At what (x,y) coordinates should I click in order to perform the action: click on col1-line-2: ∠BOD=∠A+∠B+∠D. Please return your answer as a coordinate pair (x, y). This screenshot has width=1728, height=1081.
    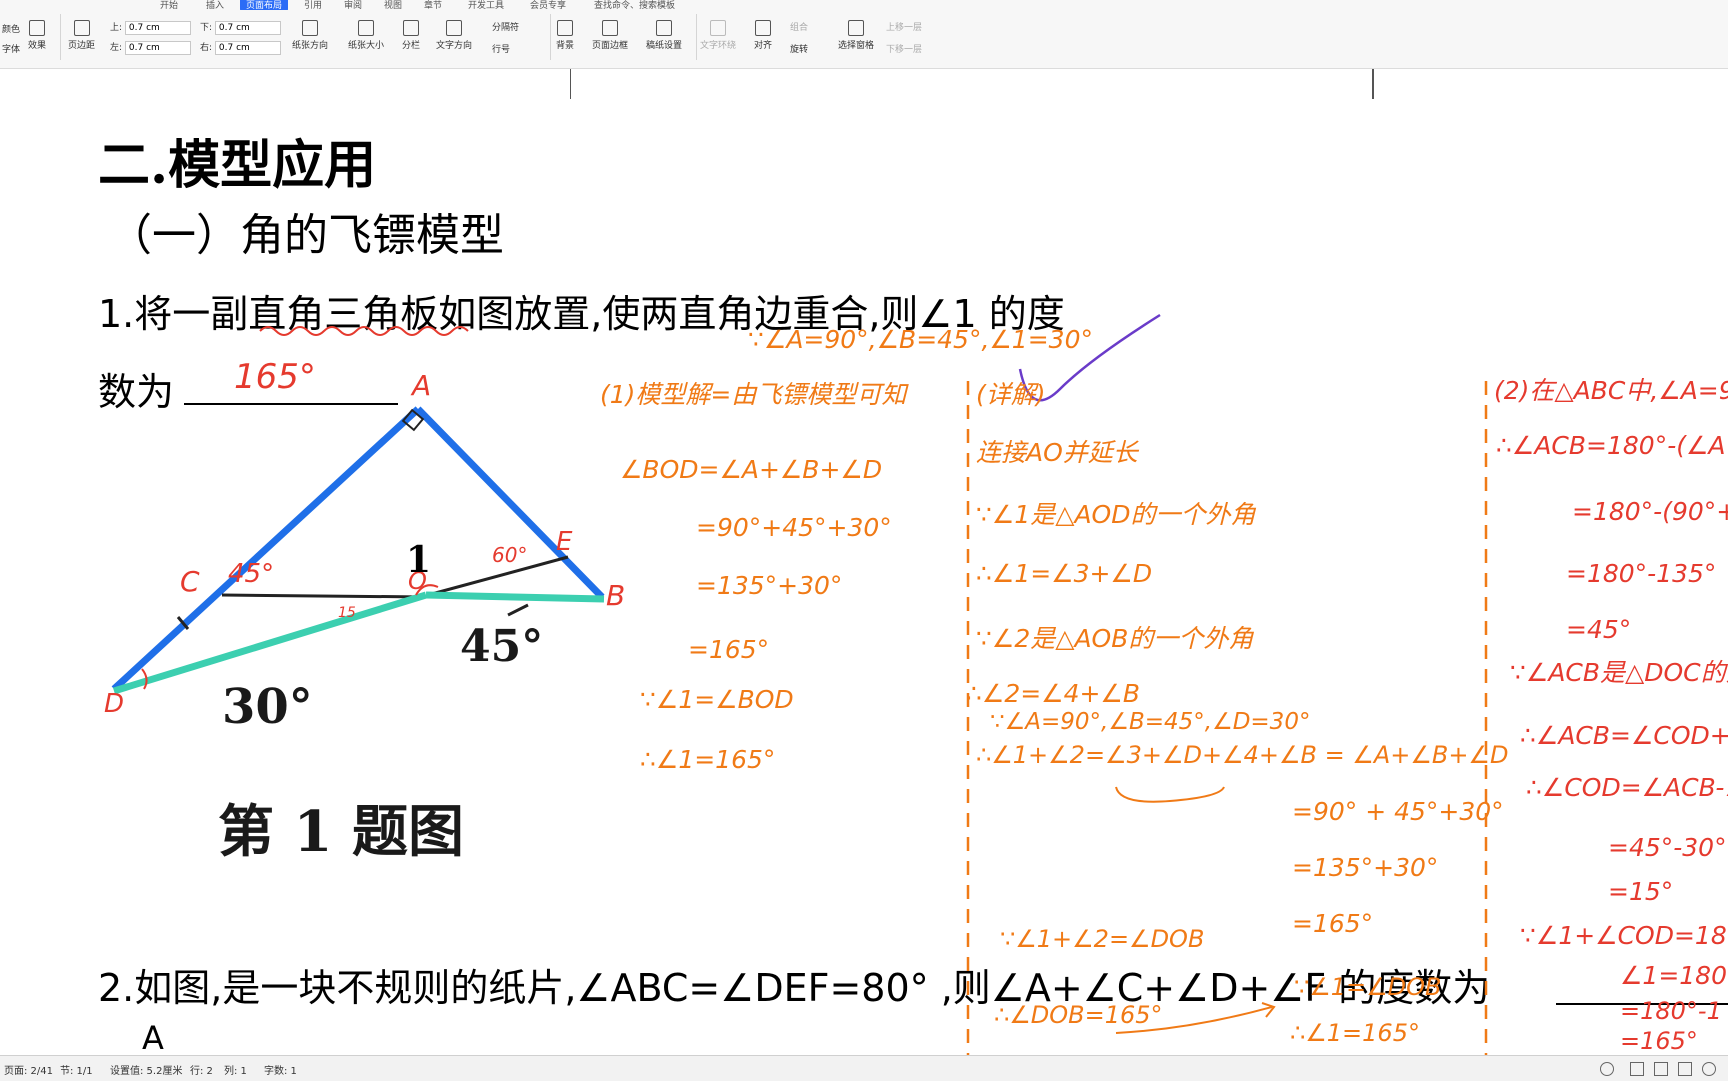
    Looking at the image, I should click on (751, 469).